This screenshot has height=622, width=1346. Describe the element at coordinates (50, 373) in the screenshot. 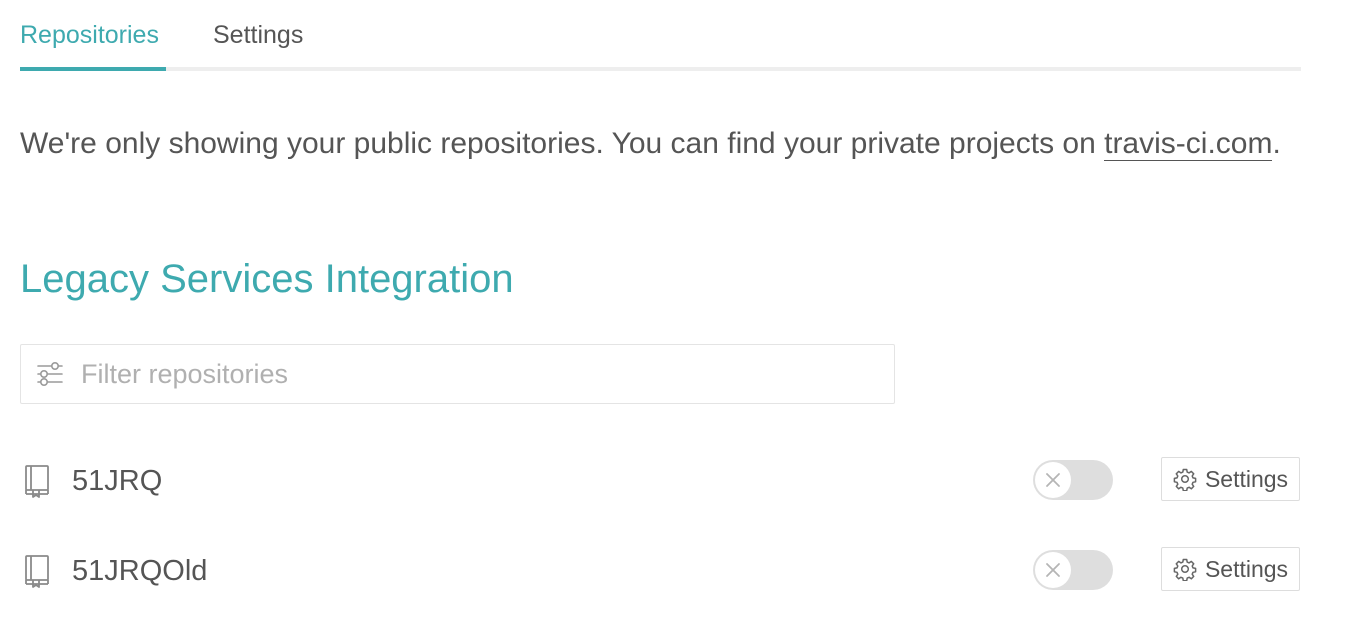

I see `filter-sliders-icon` at that location.